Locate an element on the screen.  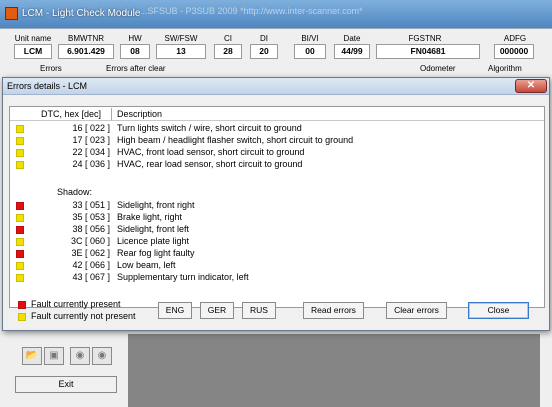
ger-button: GER is located at coordinates (217, 310).